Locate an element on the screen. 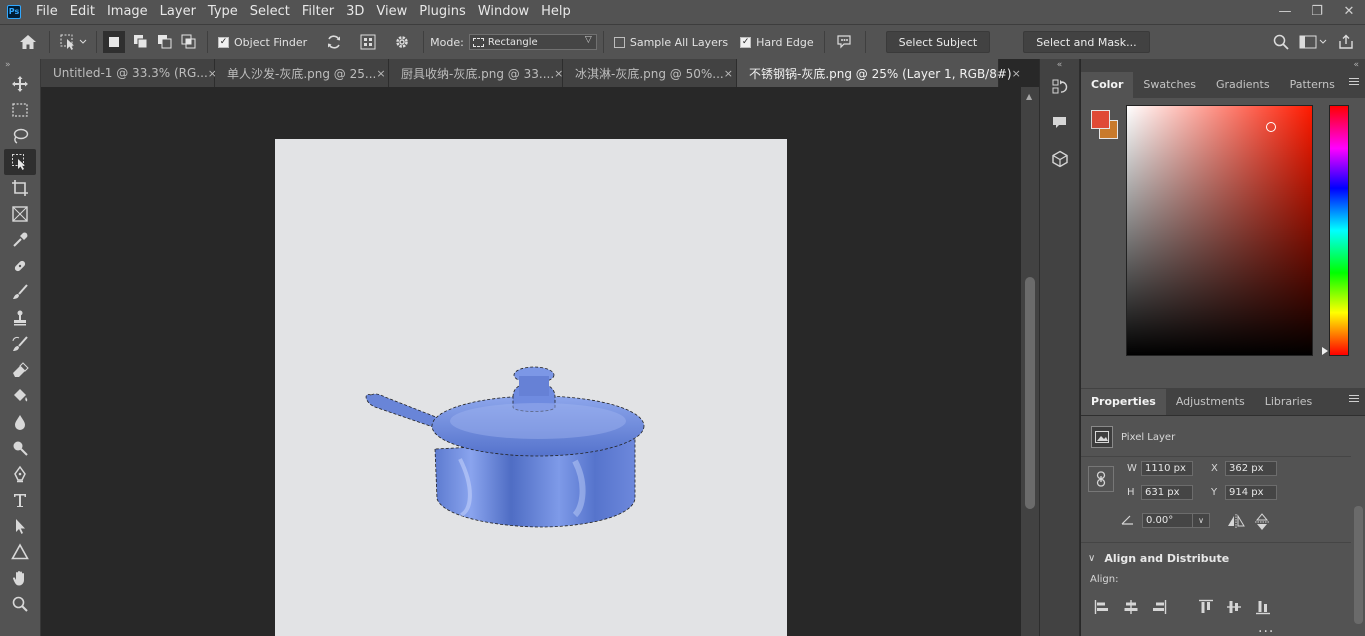 This screenshot has height=636, width=1365. crop-tool-icon is located at coordinates (20, 188).